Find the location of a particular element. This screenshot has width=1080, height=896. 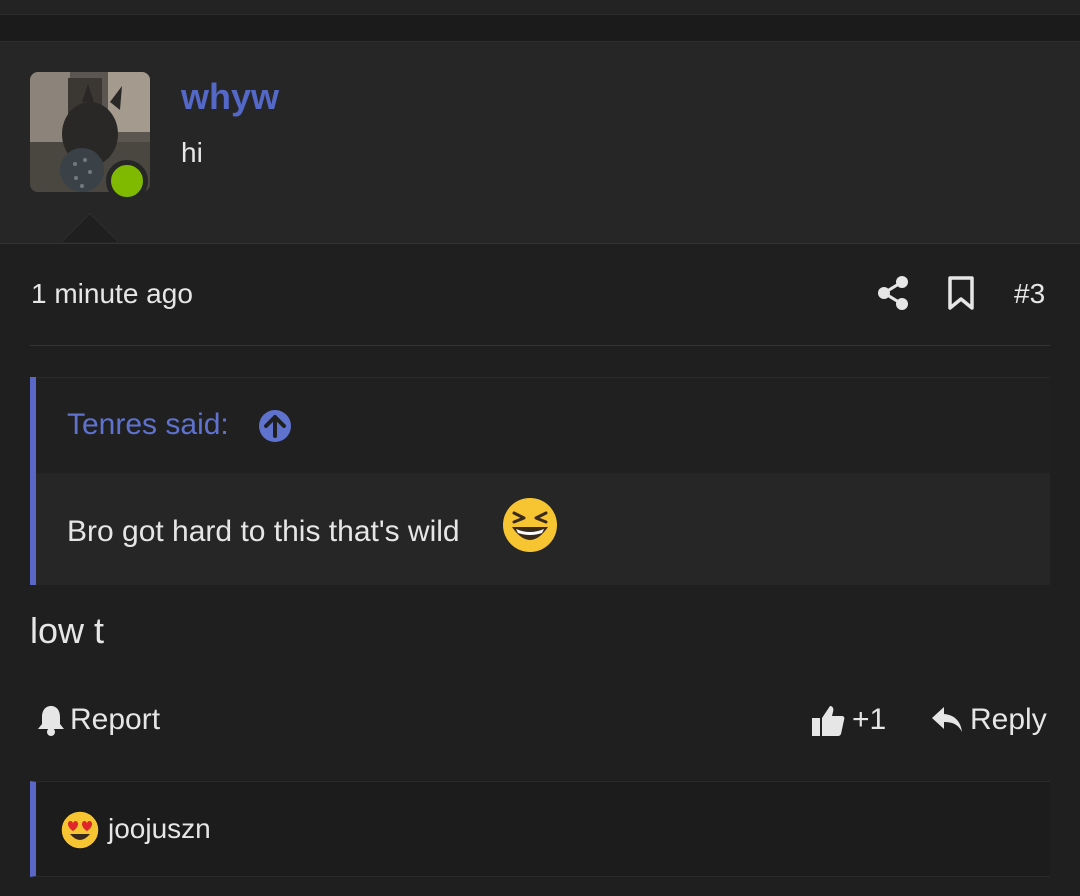

report-button: Report is located at coordinates (98, 720).